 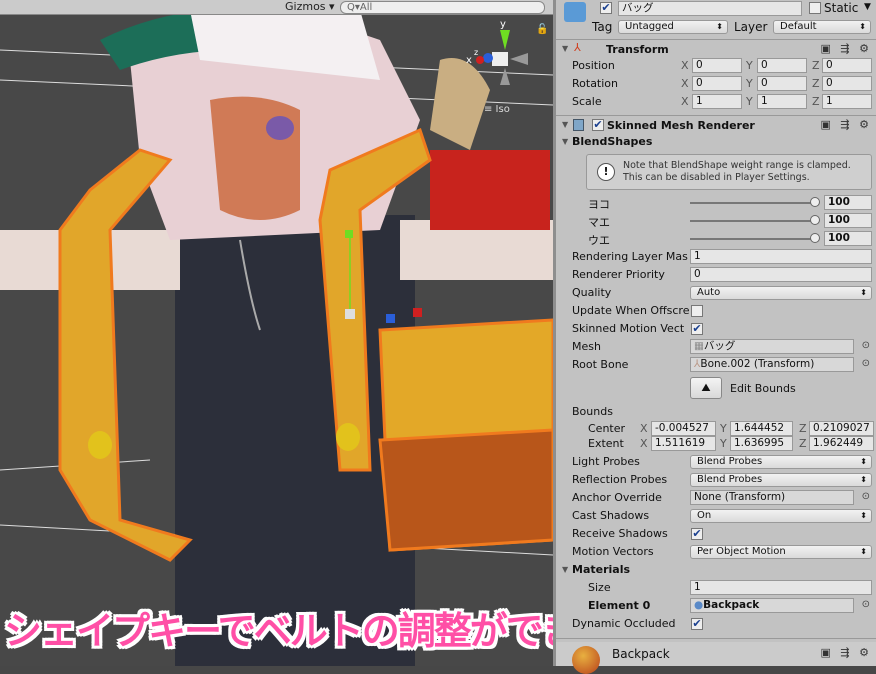 What do you see at coordinates (697, 311) in the screenshot?
I see `update-offscreen-checkbox` at bounding box center [697, 311].